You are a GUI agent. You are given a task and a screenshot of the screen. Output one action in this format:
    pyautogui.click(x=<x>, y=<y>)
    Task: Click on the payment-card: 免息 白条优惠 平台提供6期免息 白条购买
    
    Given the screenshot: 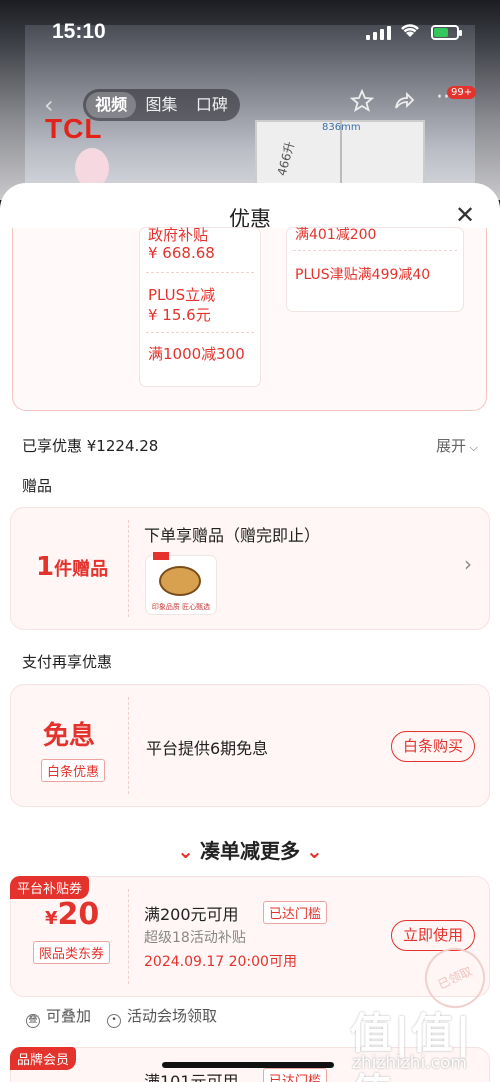 What is the action you would take?
    pyautogui.click(x=250, y=745)
    